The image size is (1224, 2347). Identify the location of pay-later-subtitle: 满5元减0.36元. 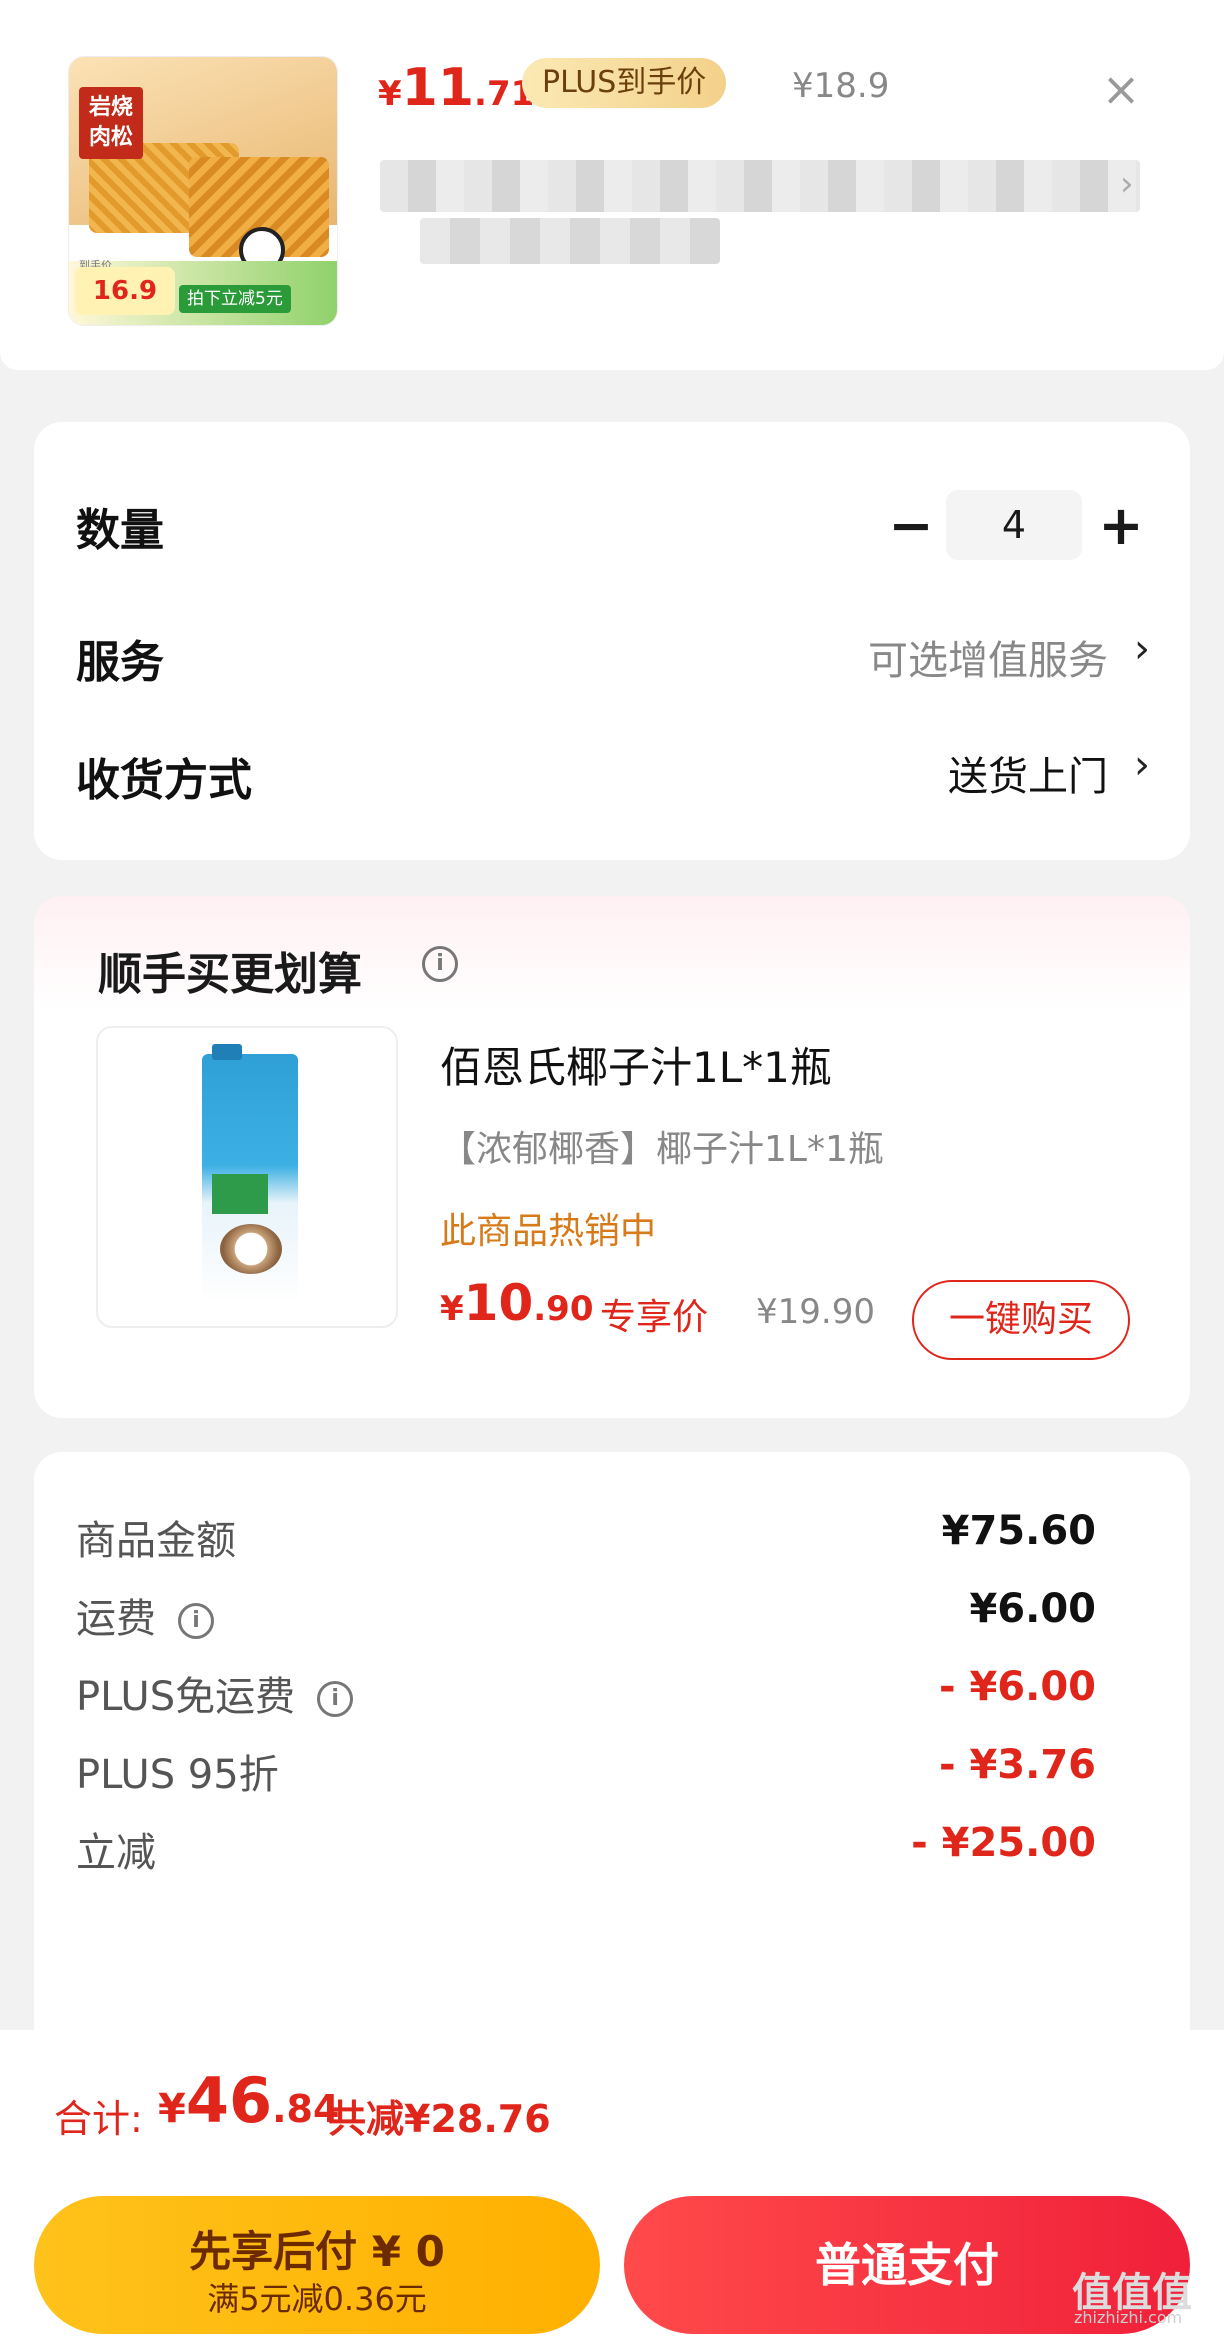
(317, 2299).